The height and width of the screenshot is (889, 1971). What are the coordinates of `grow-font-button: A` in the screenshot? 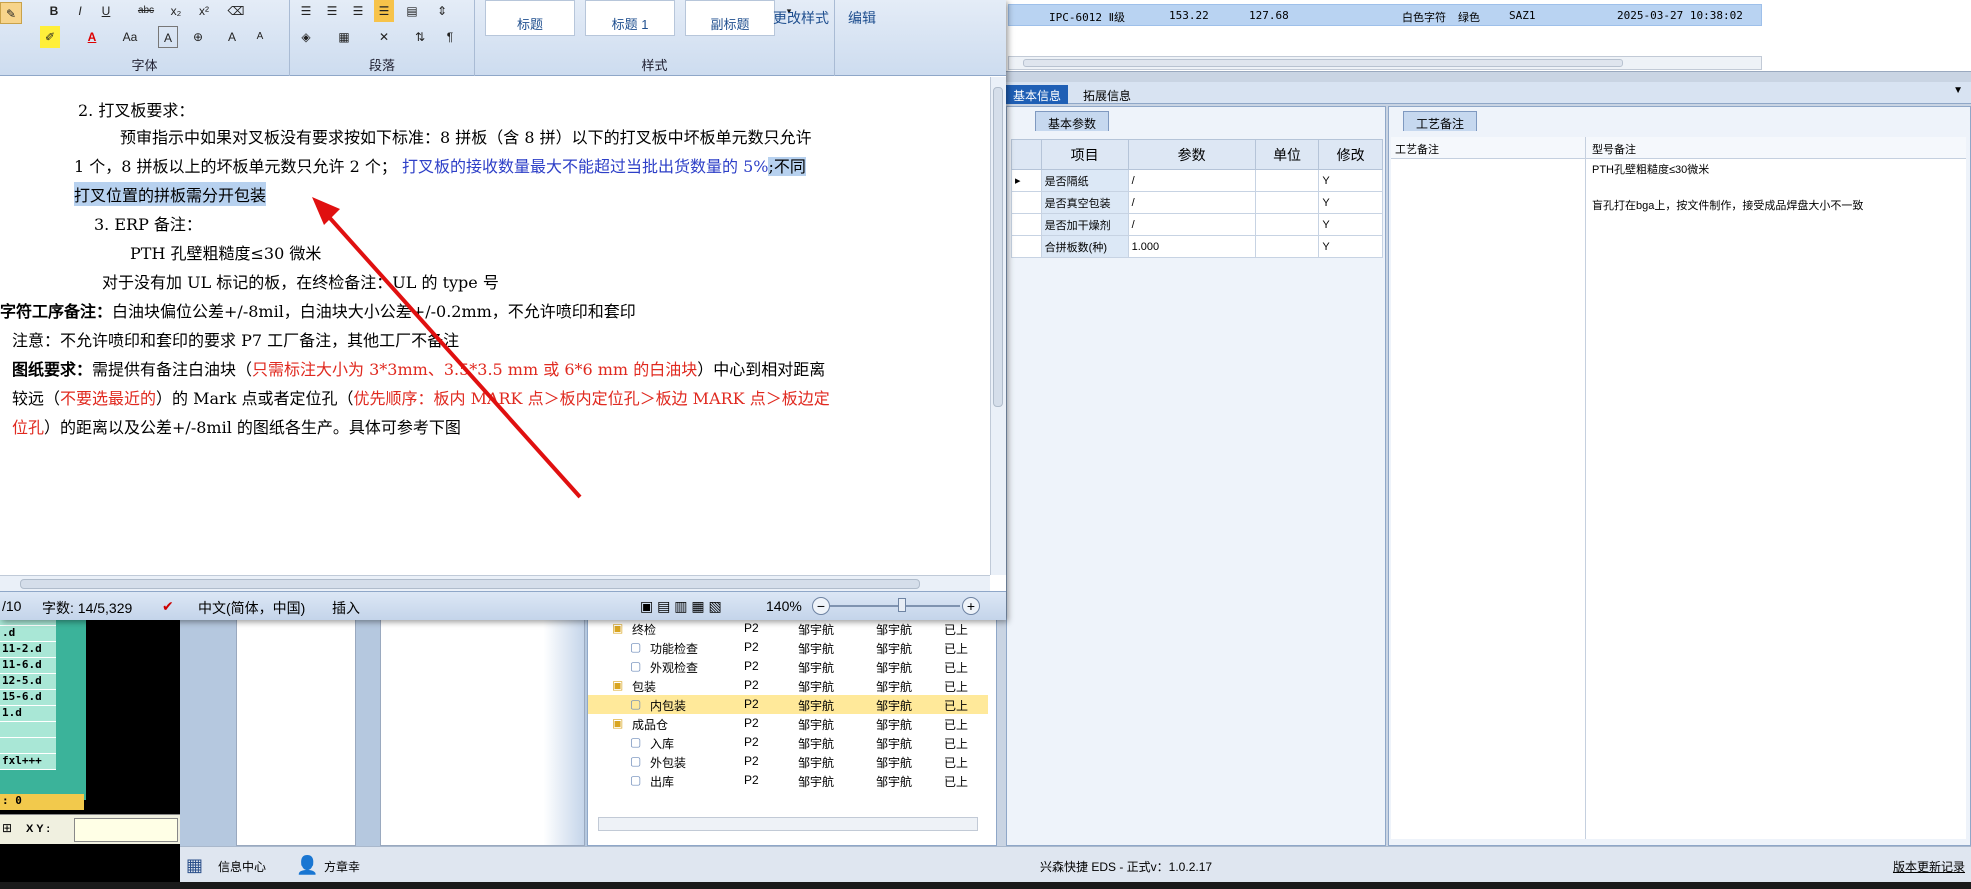 It's located at (232, 37).